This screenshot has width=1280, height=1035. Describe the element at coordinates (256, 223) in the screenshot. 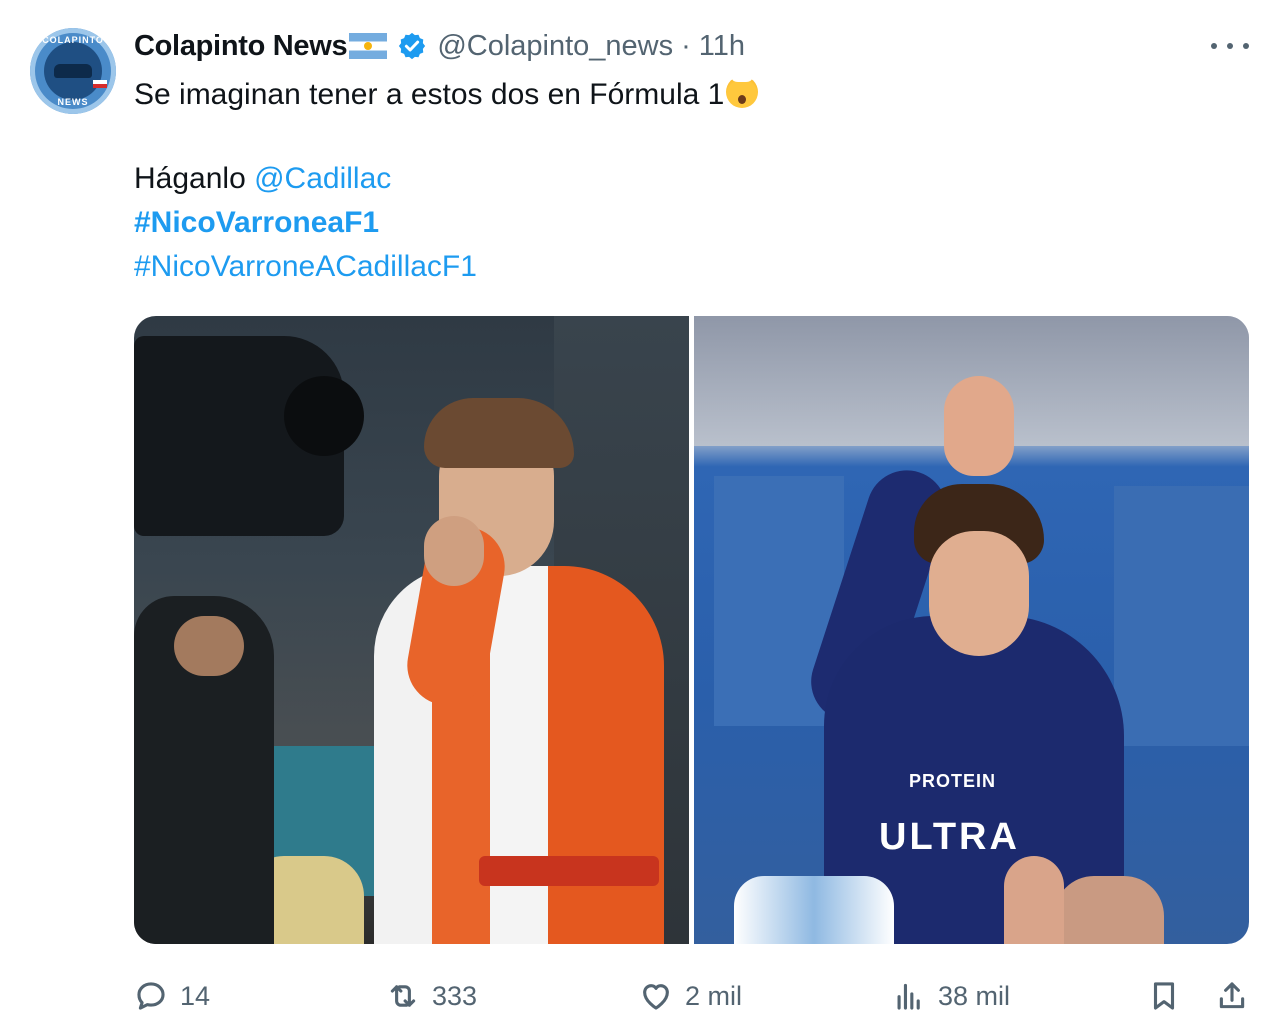

I see `hashtag-link-1: #NicoVarroneaF1` at that location.